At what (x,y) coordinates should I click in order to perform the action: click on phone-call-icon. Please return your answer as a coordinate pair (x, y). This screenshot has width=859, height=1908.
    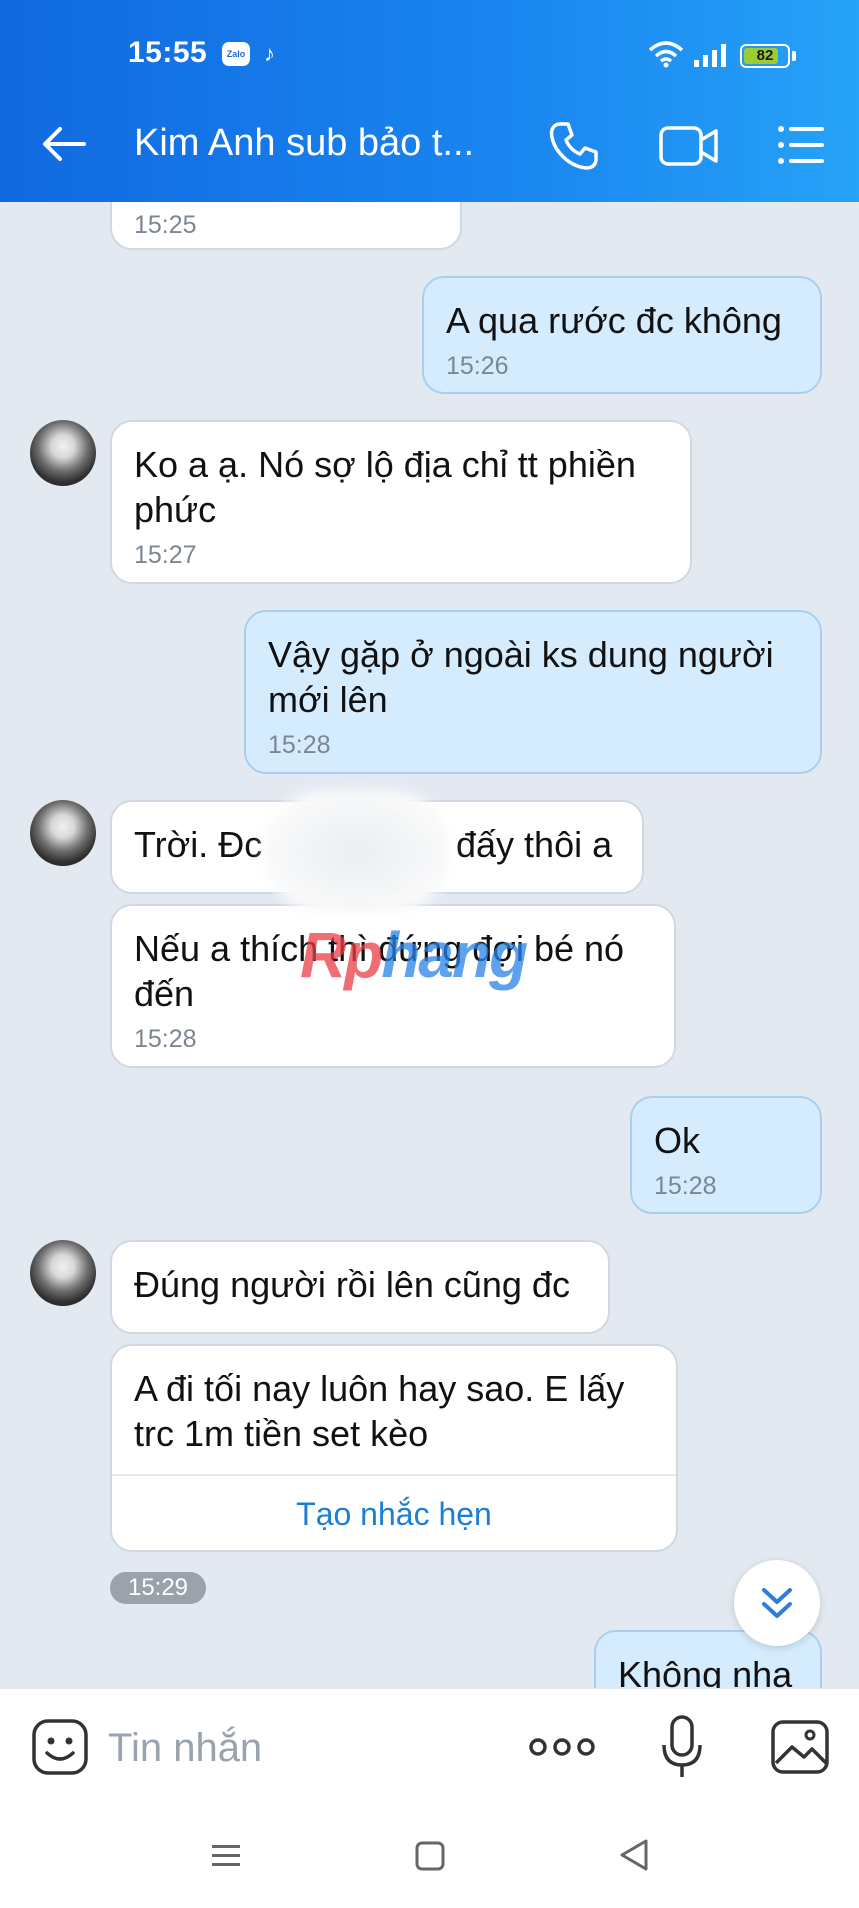
    Looking at the image, I should click on (574, 146).